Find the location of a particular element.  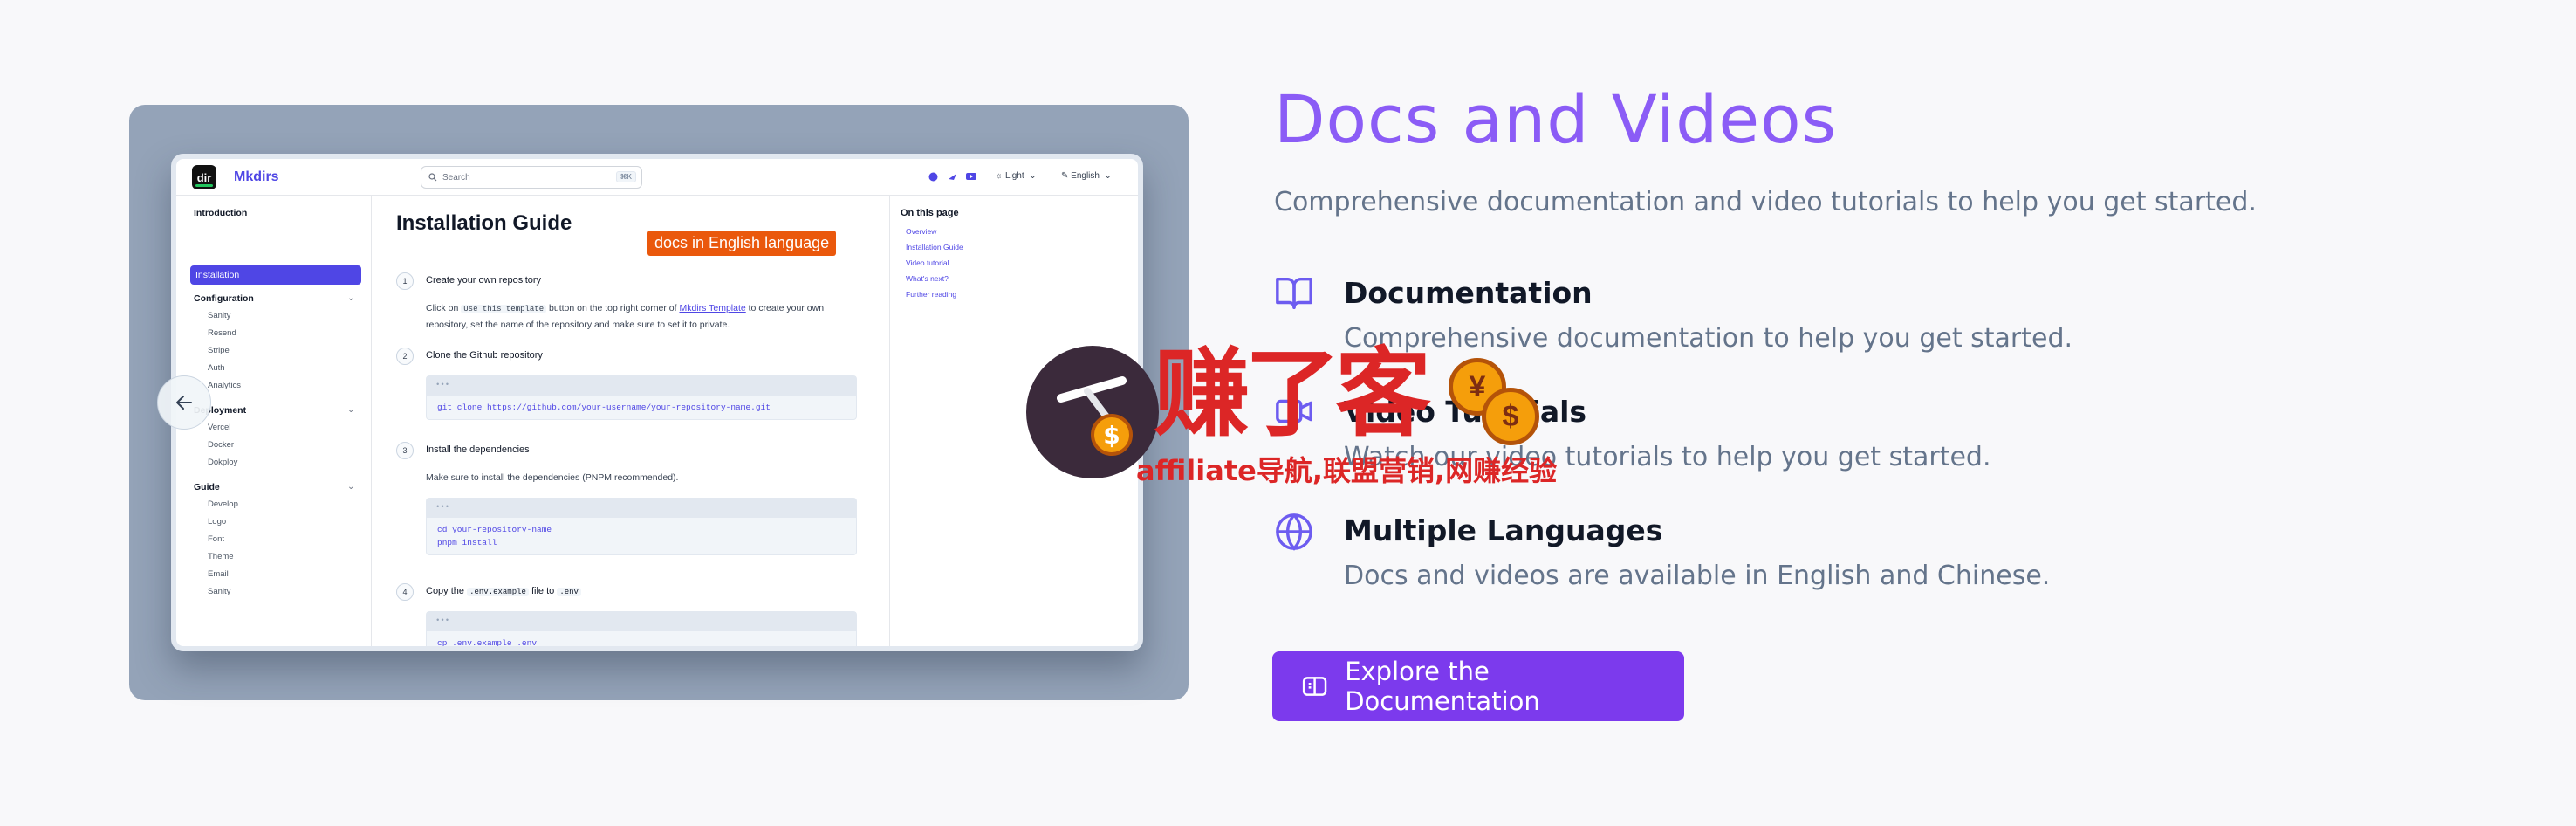

book-icon is located at coordinates (1314, 686).